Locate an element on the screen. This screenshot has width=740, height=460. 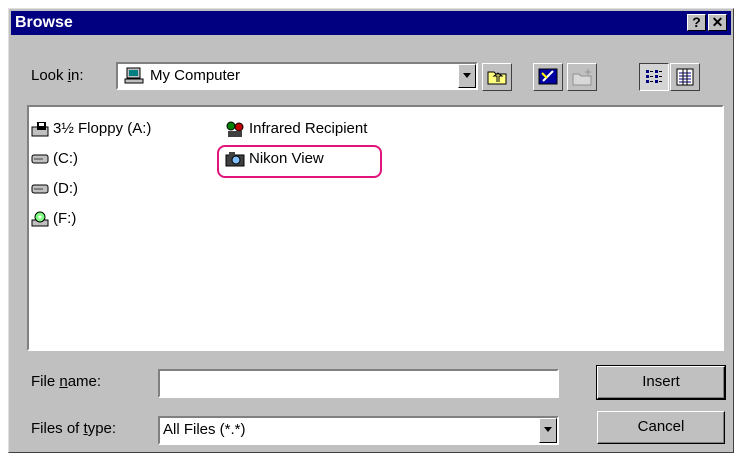
window-title: Browse is located at coordinates (44, 22).